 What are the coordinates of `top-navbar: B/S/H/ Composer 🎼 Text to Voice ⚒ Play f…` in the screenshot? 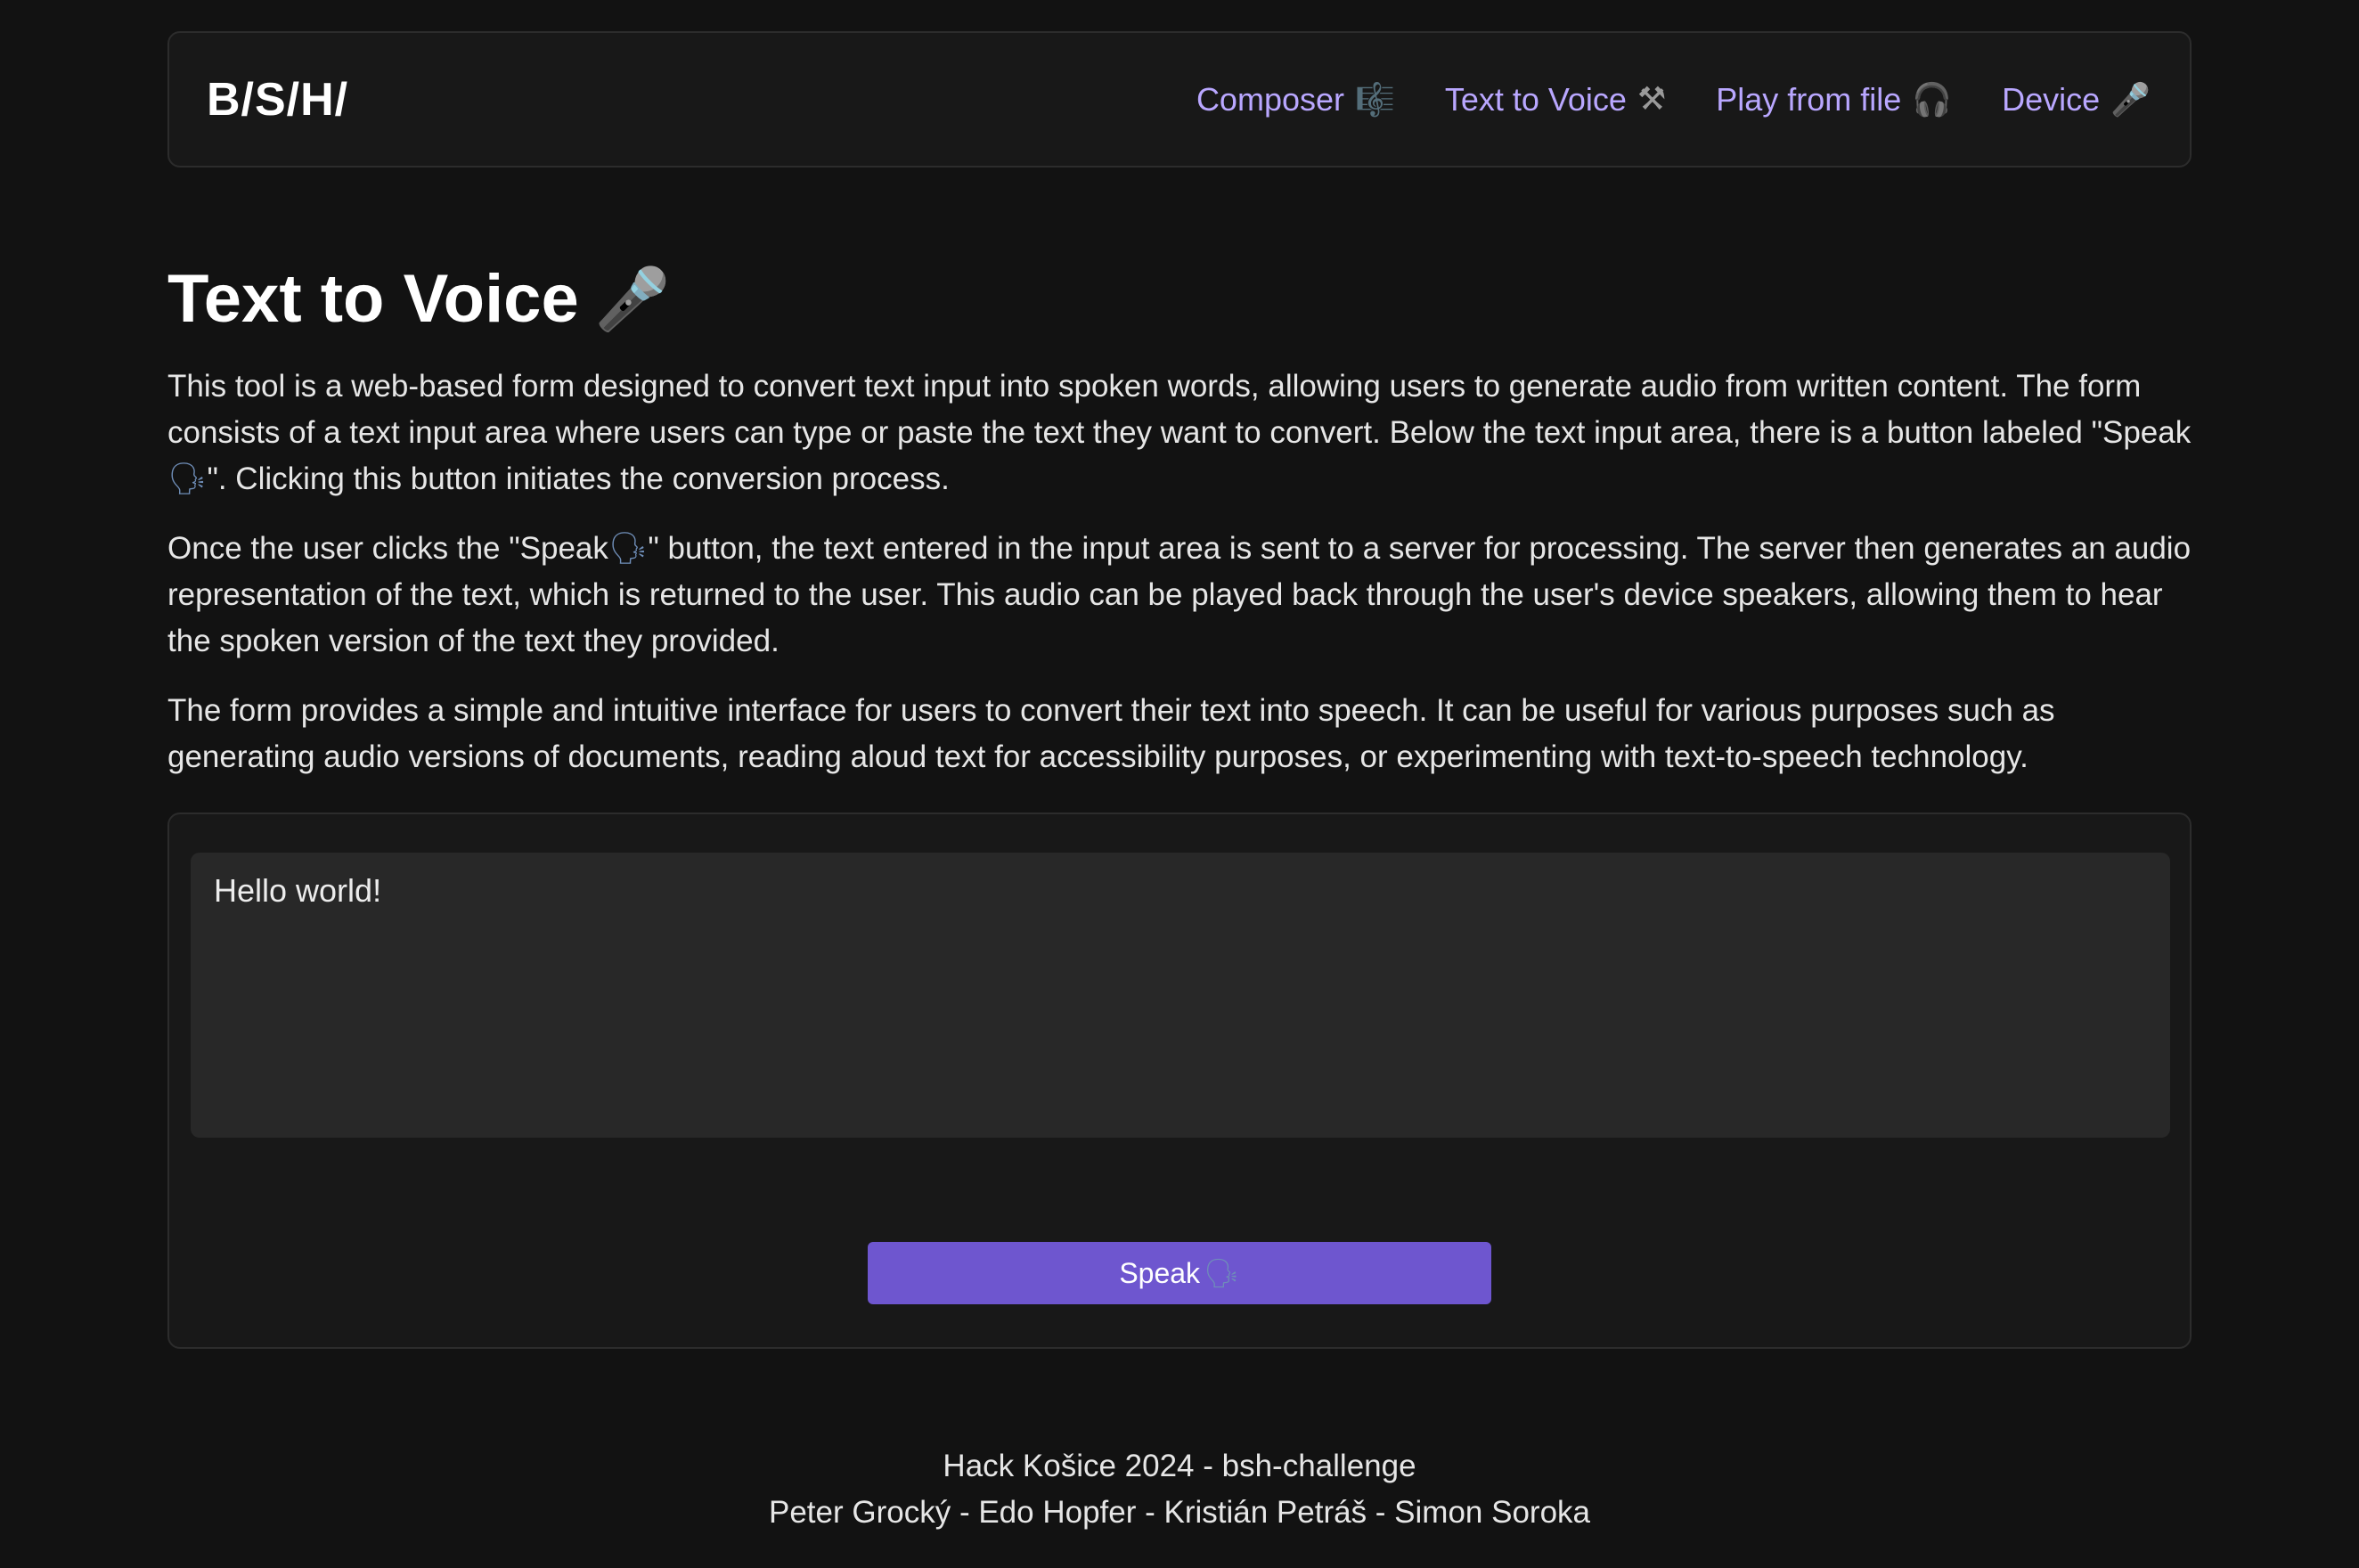 It's located at (1179, 99).